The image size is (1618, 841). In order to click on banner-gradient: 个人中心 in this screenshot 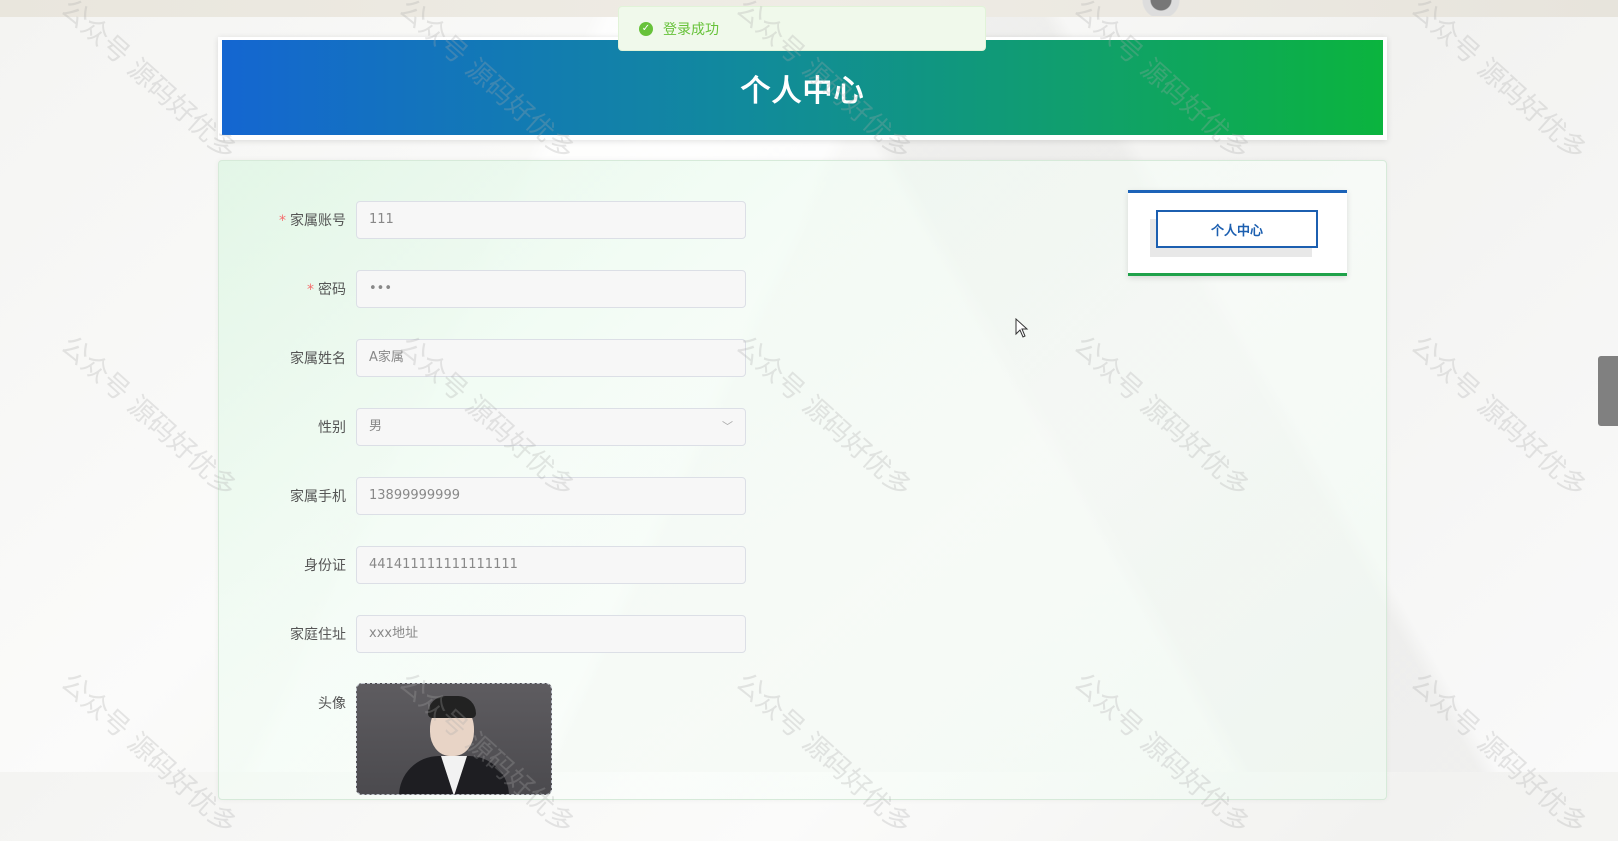, I will do `click(802, 87)`.